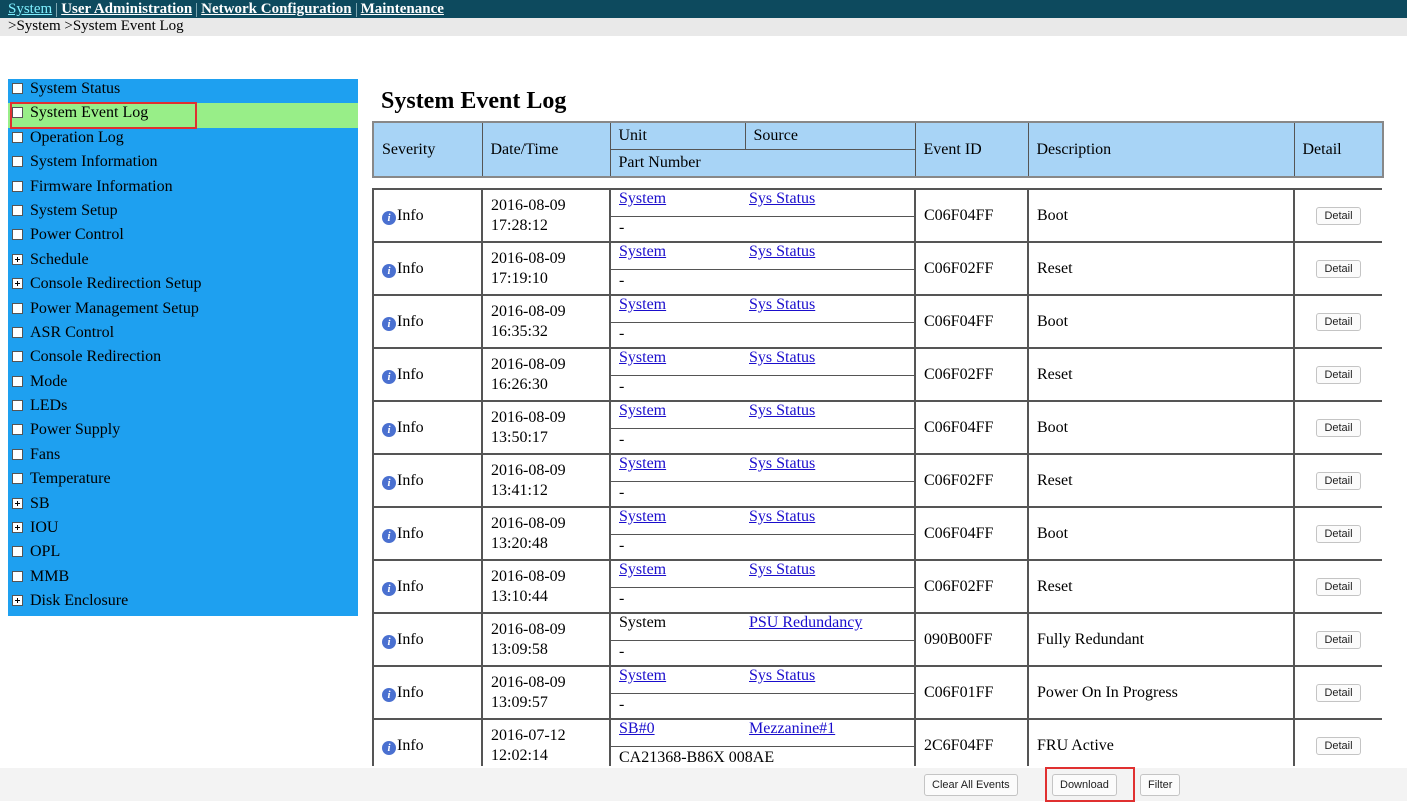 The width and height of the screenshot is (1407, 802). I want to click on datetime-cell: 2016-08-09 13:20:48, so click(546, 533).